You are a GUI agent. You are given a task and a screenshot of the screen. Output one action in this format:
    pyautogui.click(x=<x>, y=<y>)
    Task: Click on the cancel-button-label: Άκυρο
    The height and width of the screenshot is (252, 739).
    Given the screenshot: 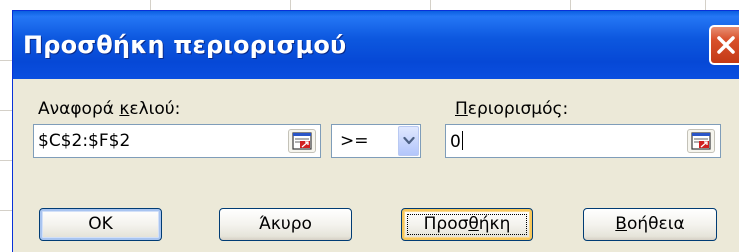 What is the action you would take?
    pyautogui.click(x=285, y=224)
    